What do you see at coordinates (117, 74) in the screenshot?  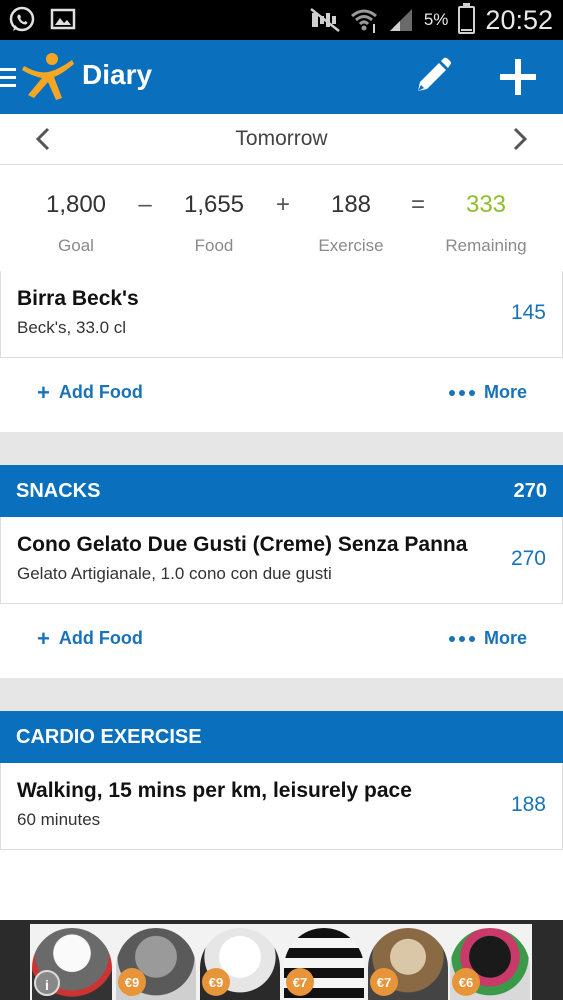 I see `page-title: Diary` at bounding box center [117, 74].